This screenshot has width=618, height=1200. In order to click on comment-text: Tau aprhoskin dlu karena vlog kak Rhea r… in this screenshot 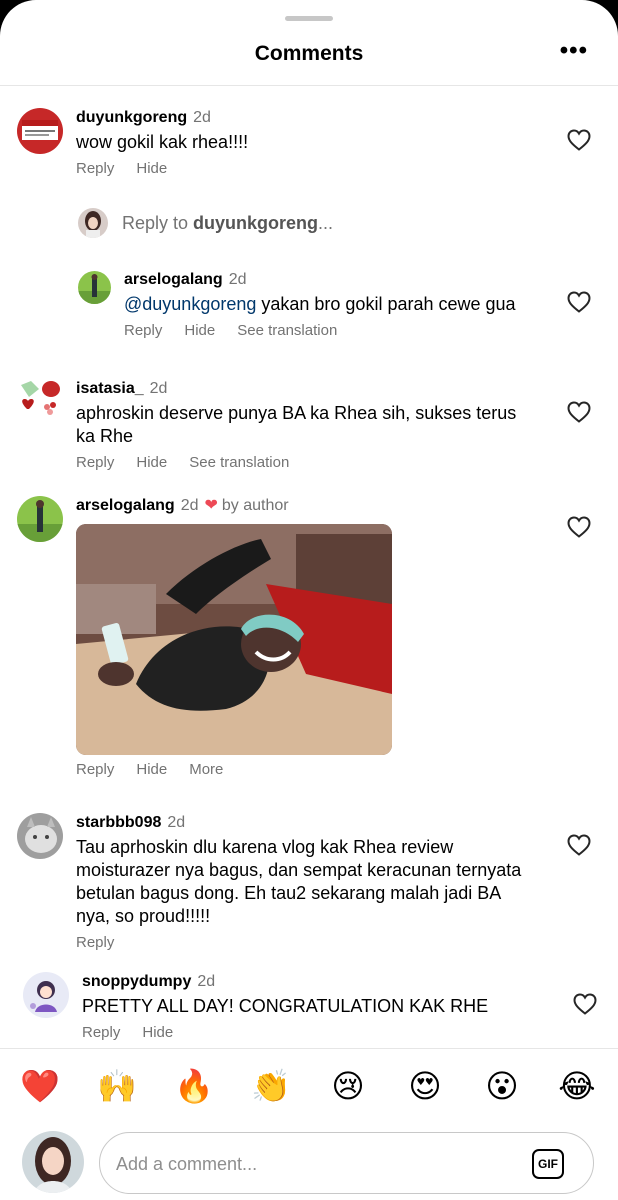, I will do `click(299, 881)`.